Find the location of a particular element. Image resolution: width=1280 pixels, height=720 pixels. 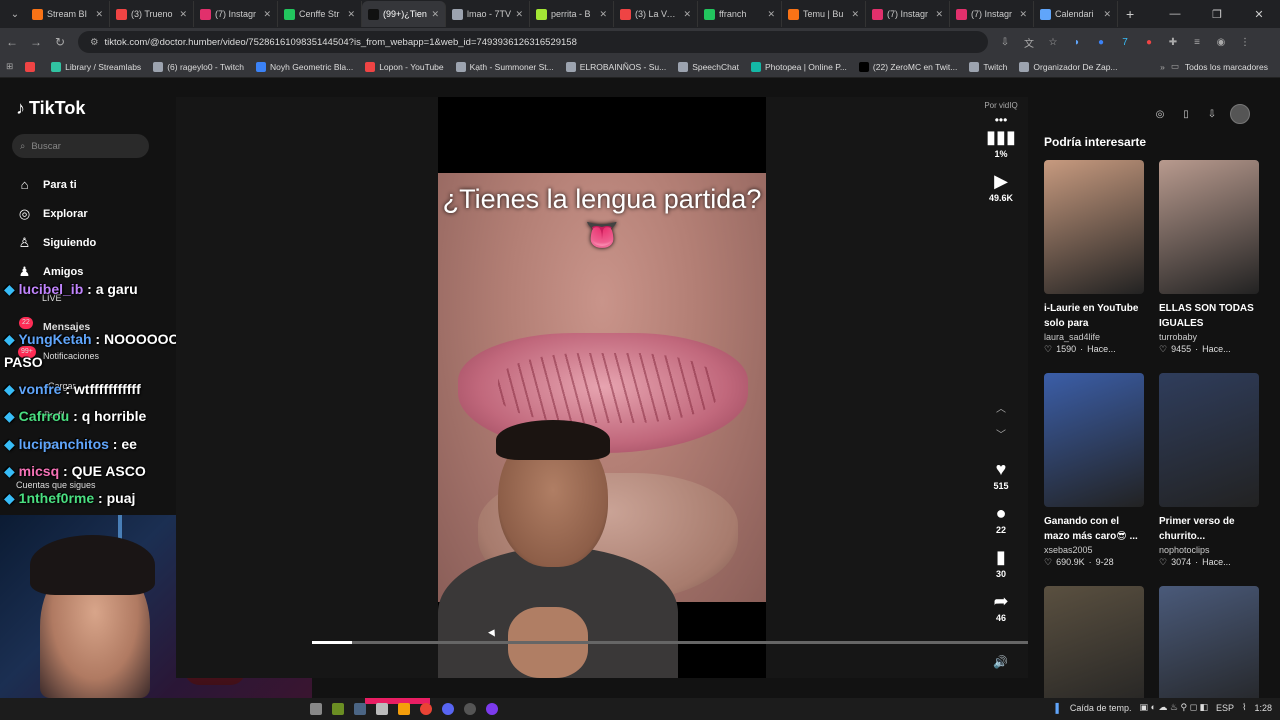

browser-tab: Cenffe Str ✕ is located at coordinates (320, 14).